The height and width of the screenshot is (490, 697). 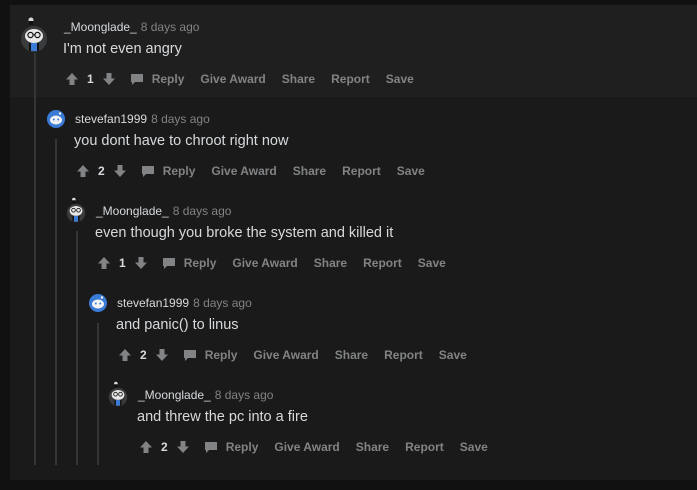 What do you see at coordinates (122, 49) in the screenshot?
I see `comment-body: I'm not even angry` at bounding box center [122, 49].